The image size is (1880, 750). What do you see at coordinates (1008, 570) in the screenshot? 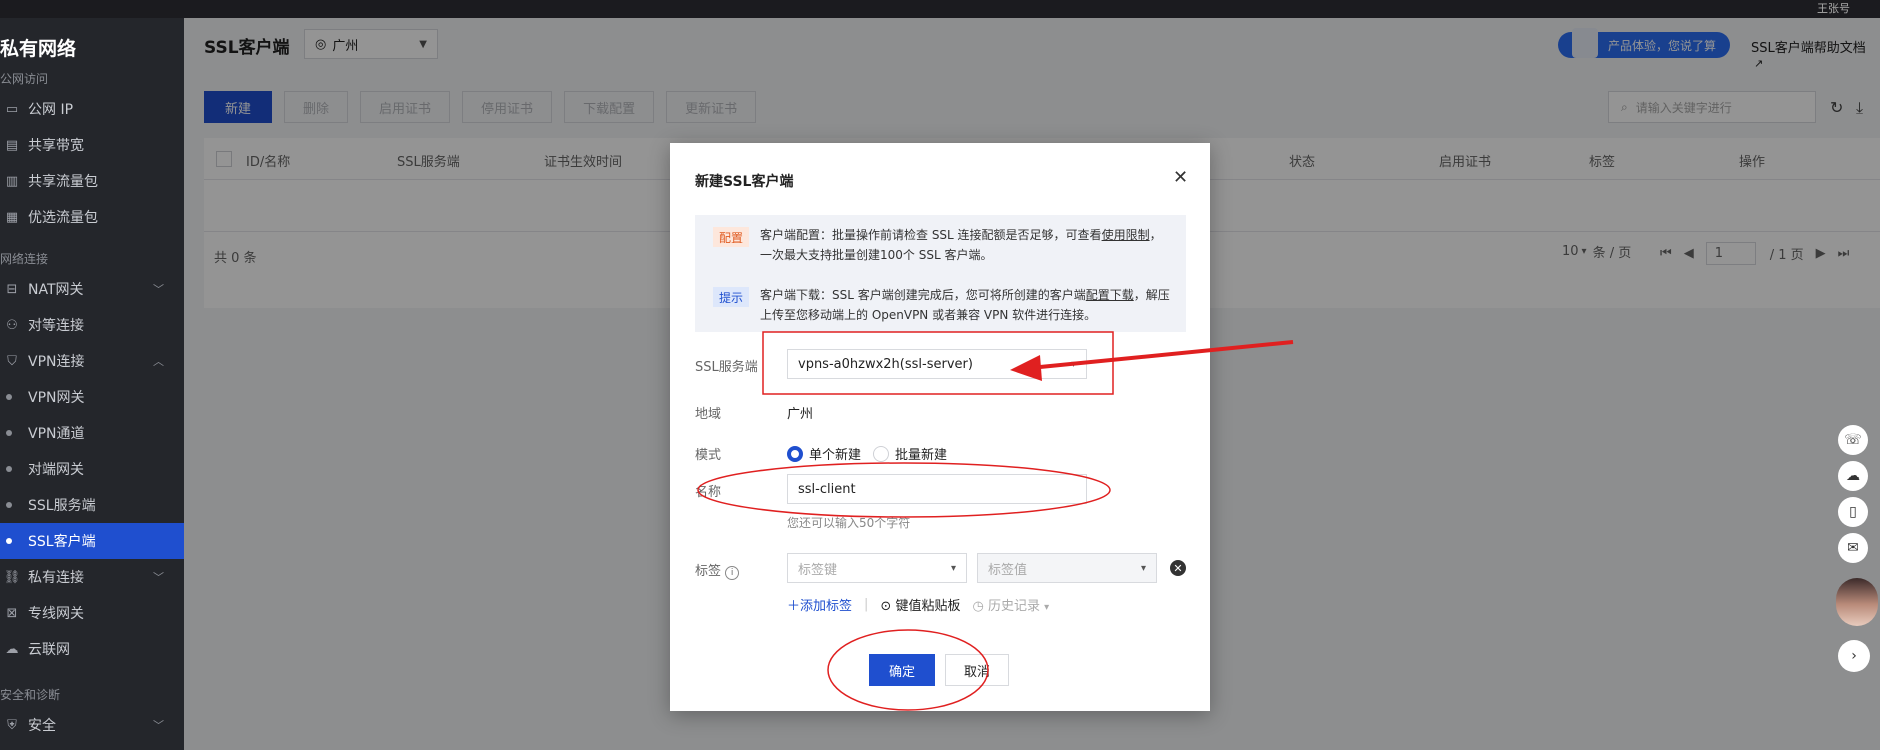
I see `tag-value-placeholder: 标签值` at bounding box center [1008, 570].